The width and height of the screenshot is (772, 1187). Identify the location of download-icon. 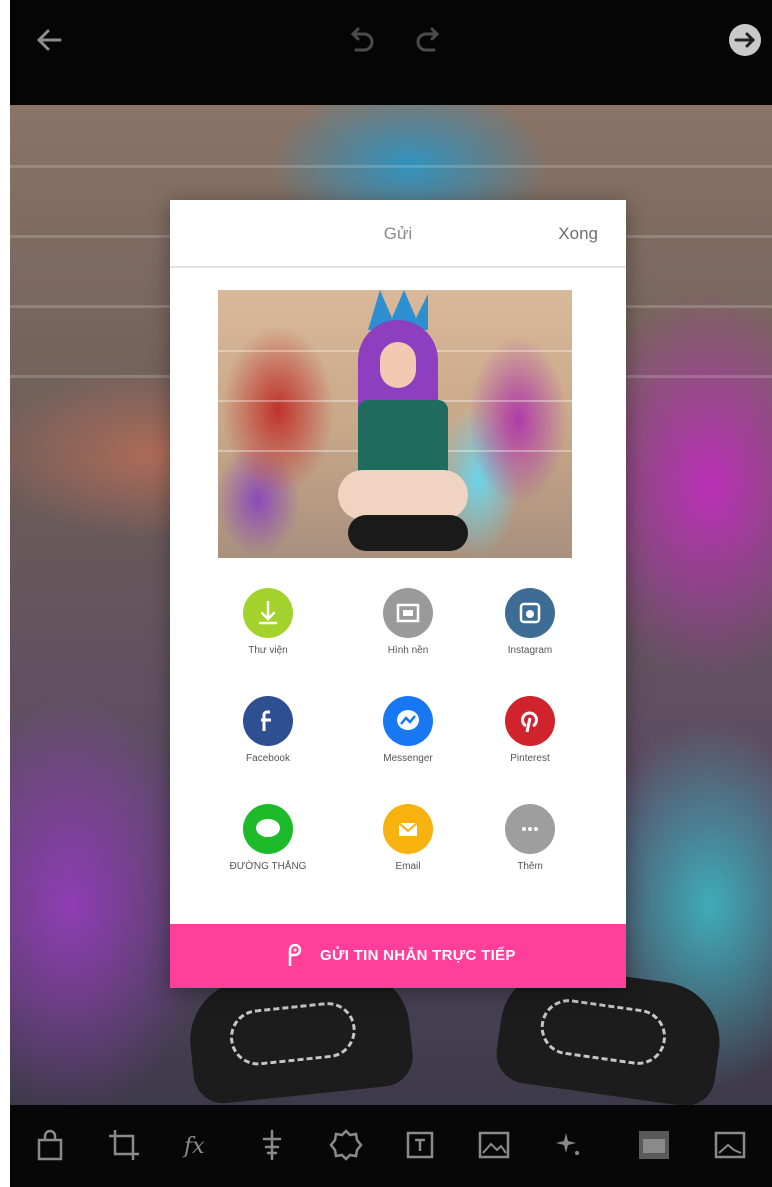
(268, 613).